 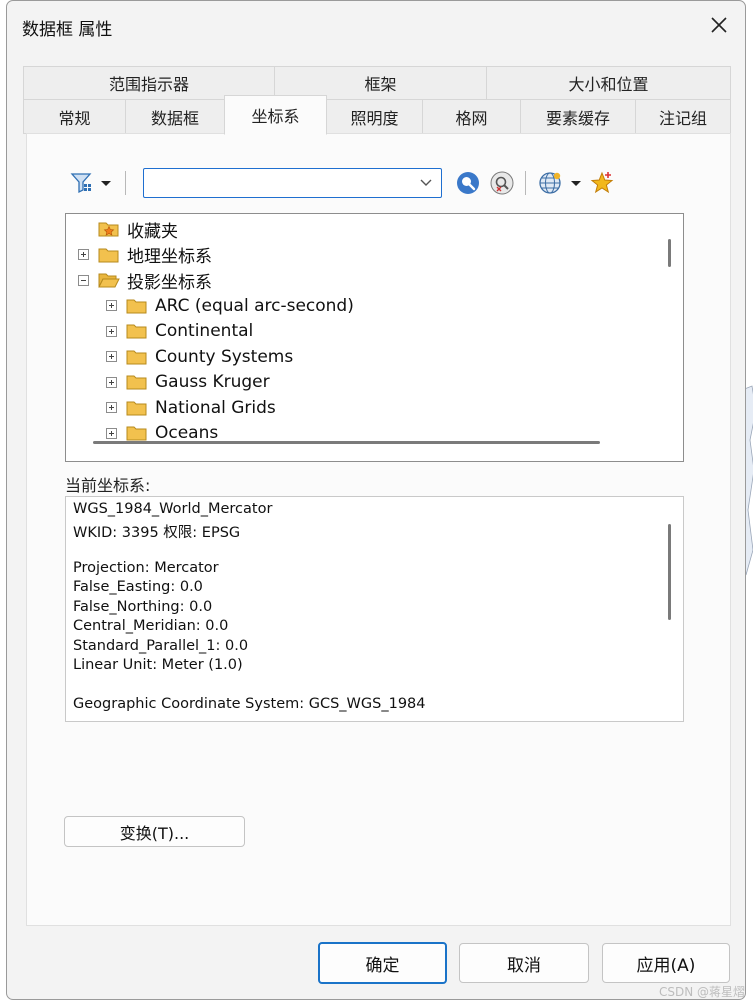 I want to click on apply-button: 应用(A), so click(x=666, y=963).